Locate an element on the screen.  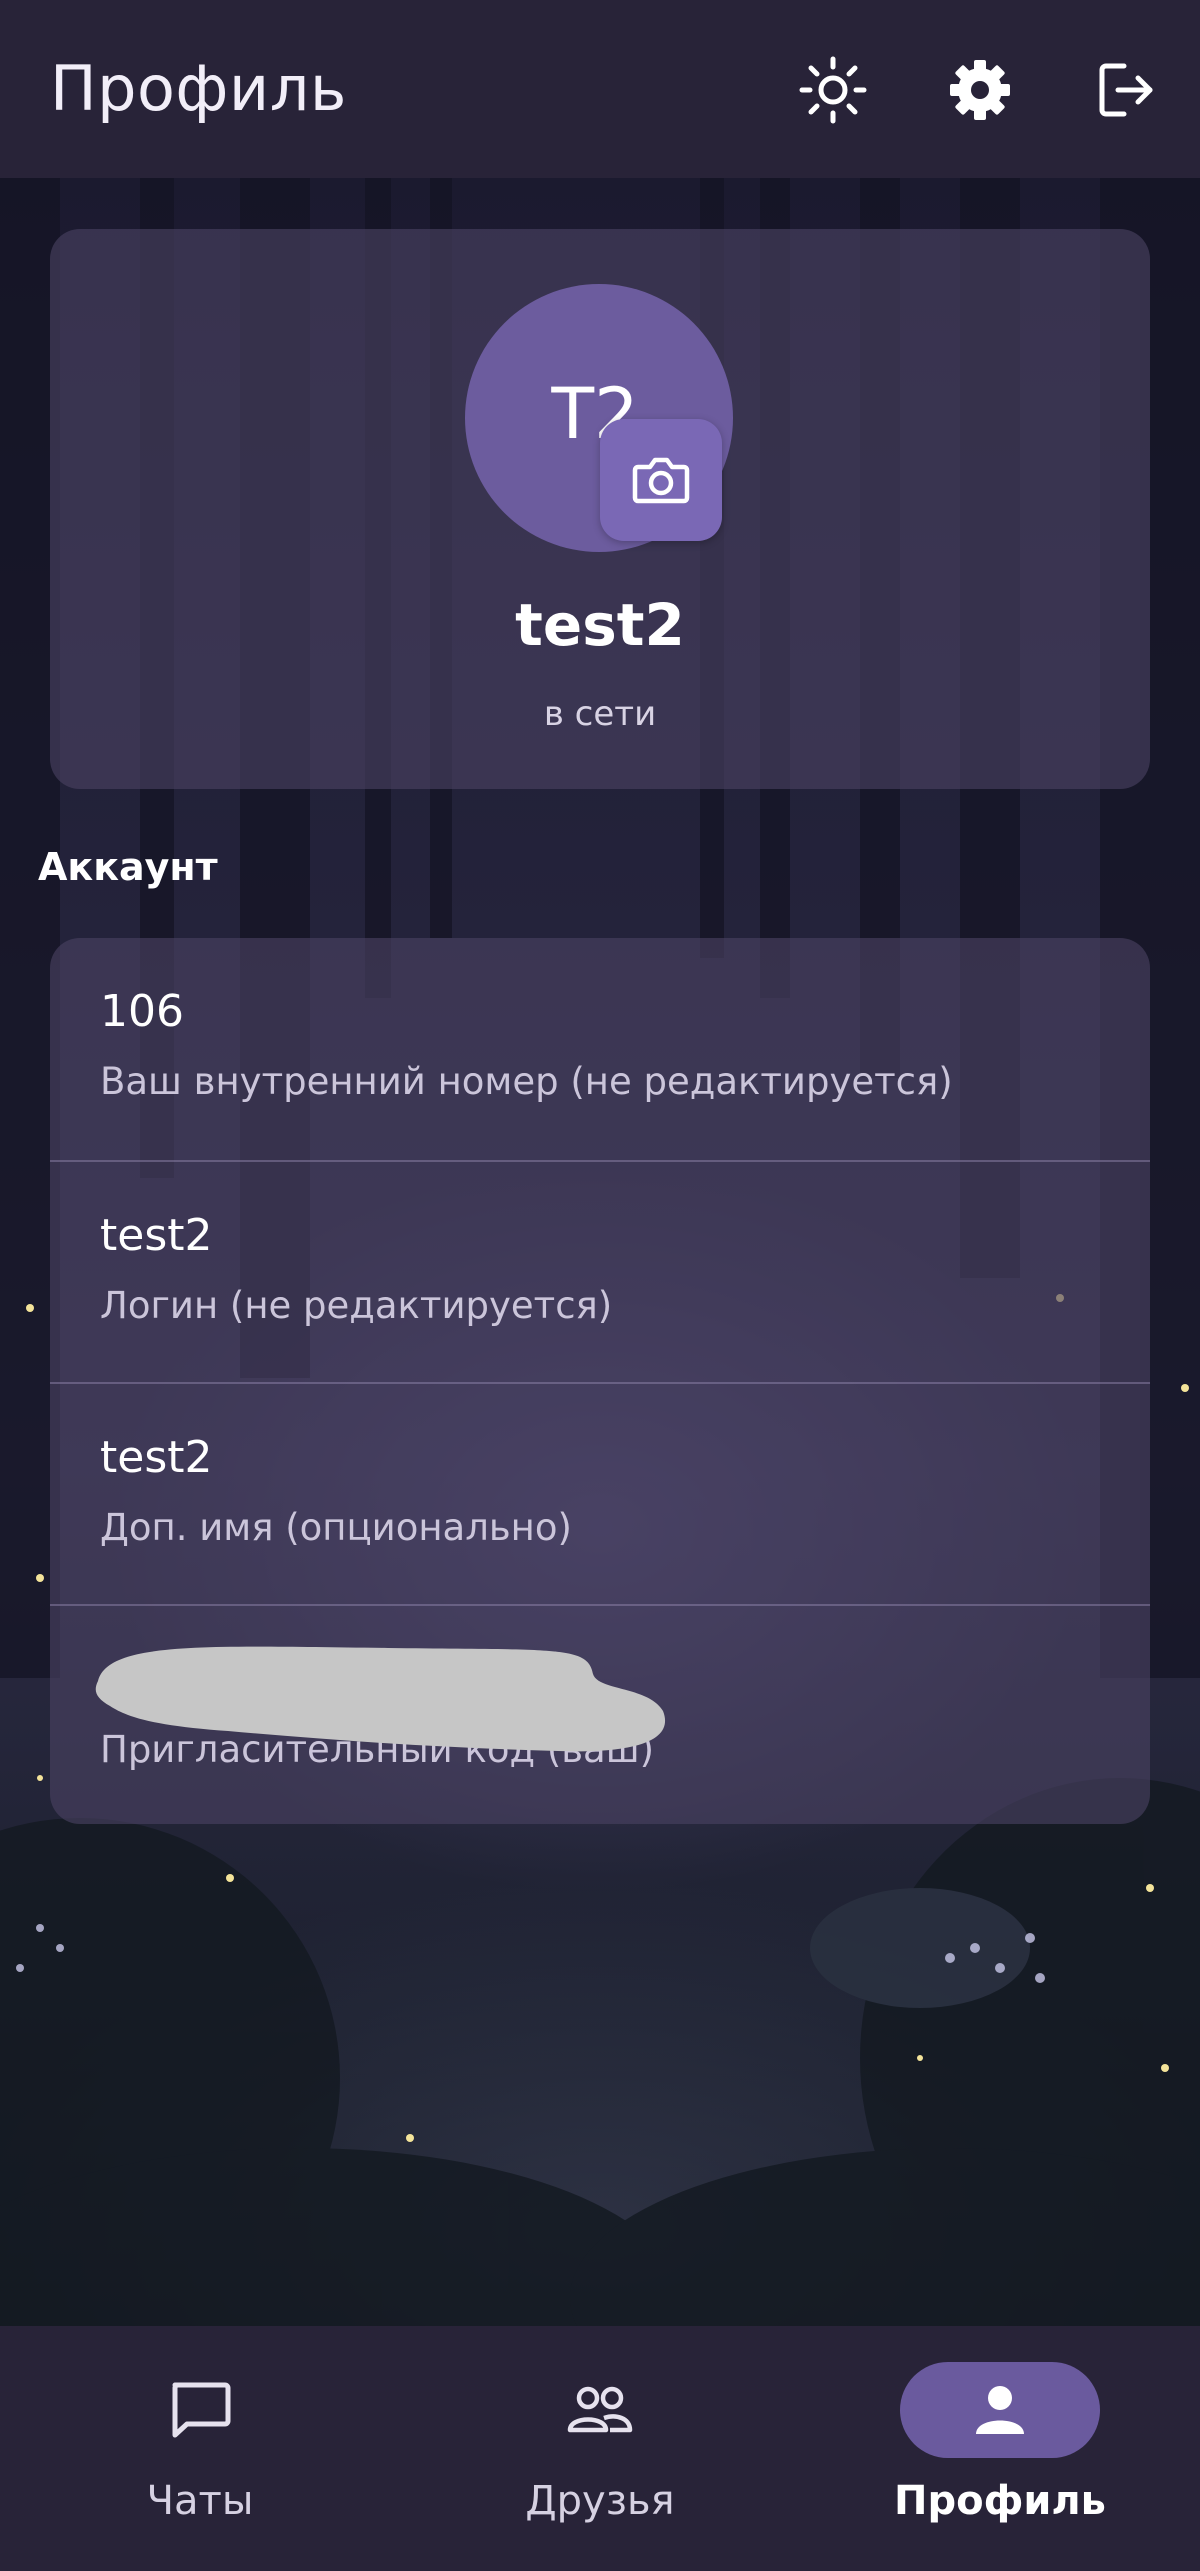
sun-icon is located at coordinates (833, 90).